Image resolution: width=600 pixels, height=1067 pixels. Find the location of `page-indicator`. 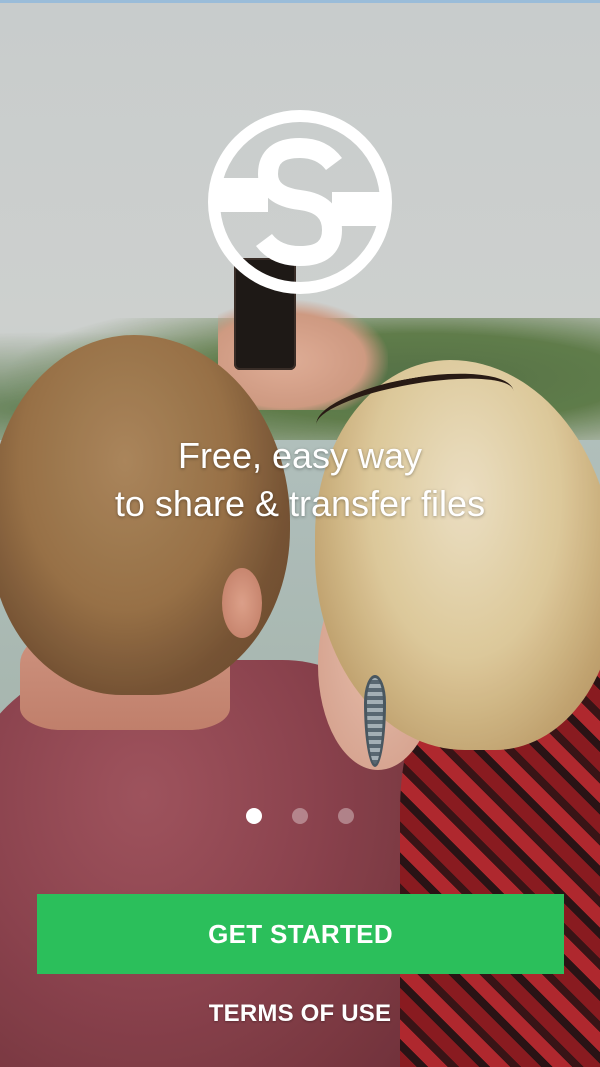

page-indicator is located at coordinates (300, 818).